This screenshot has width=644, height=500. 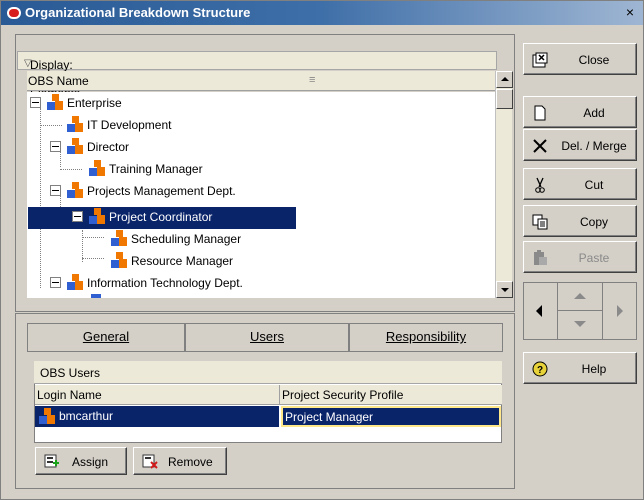 I want to click on column-label: Project Security Profile, so click(x=343, y=395).